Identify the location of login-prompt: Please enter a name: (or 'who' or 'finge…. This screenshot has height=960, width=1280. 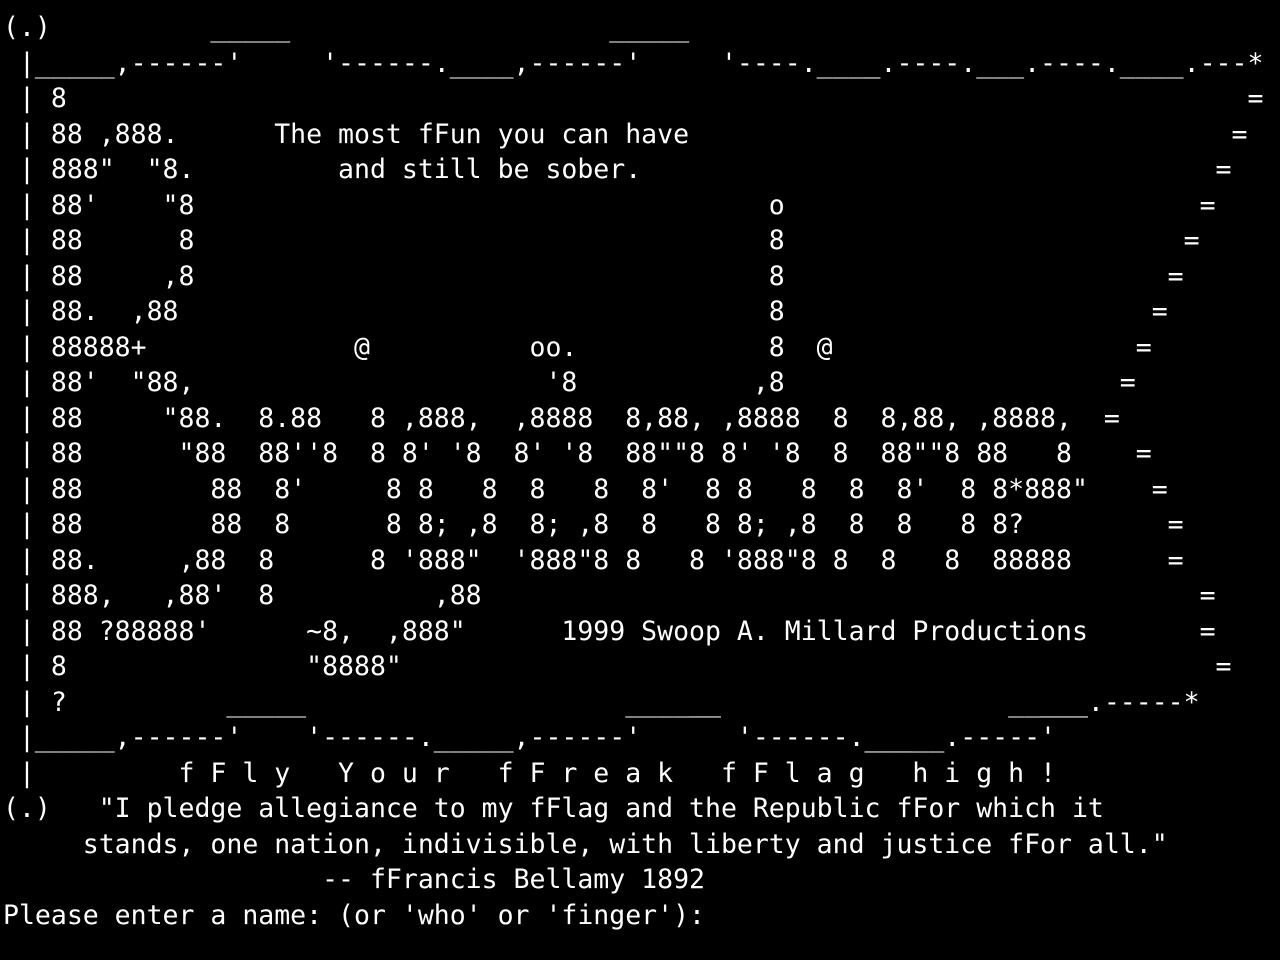
(641, 916).